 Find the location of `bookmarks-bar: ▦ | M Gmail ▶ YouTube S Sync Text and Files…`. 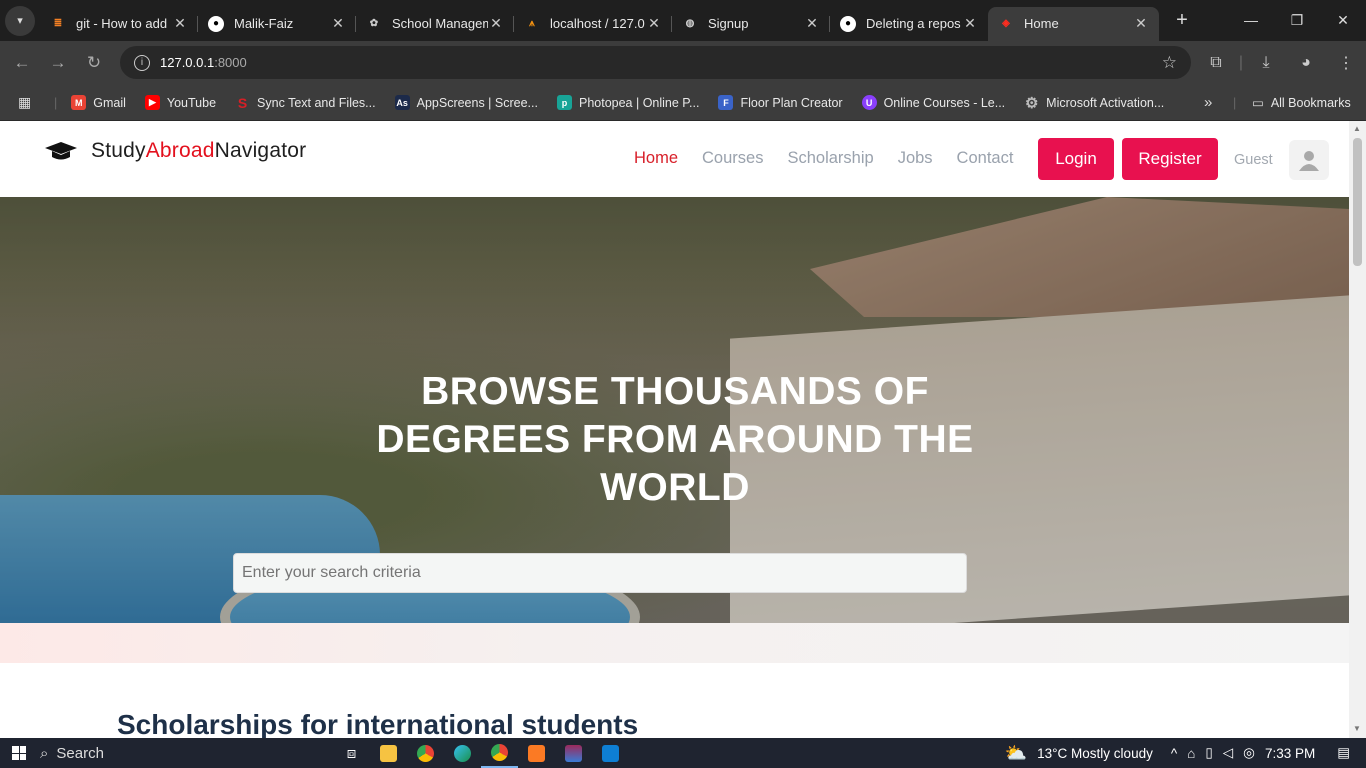

bookmarks-bar: ▦ | M Gmail ▶ YouTube S Sync Text and Files… is located at coordinates (683, 103).